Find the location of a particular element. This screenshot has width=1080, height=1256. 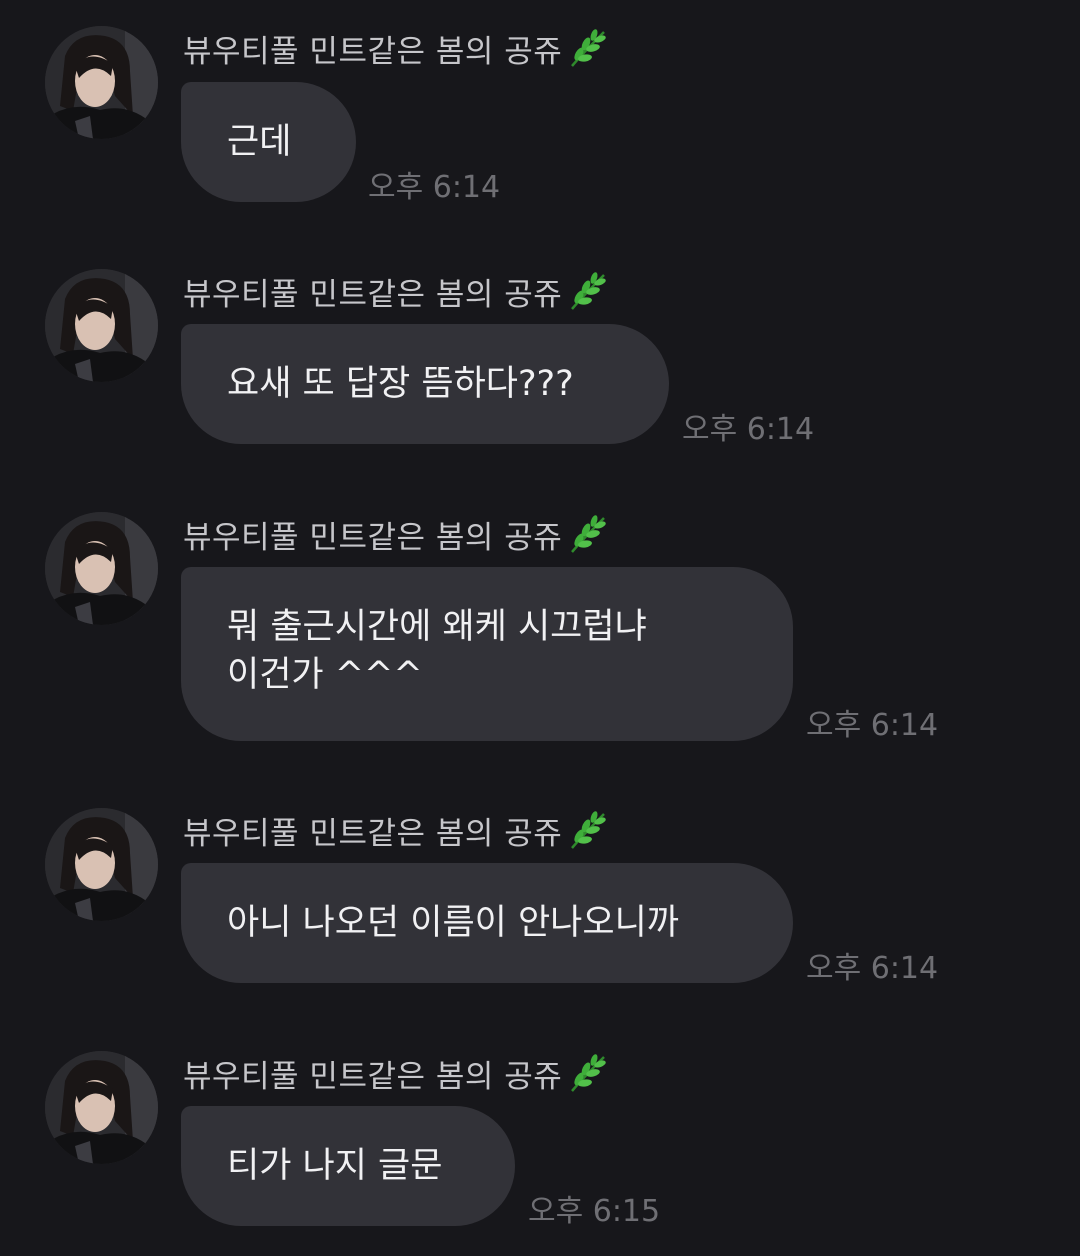

message-bubble: 티가 나지 글문 is located at coordinates (348, 1166).